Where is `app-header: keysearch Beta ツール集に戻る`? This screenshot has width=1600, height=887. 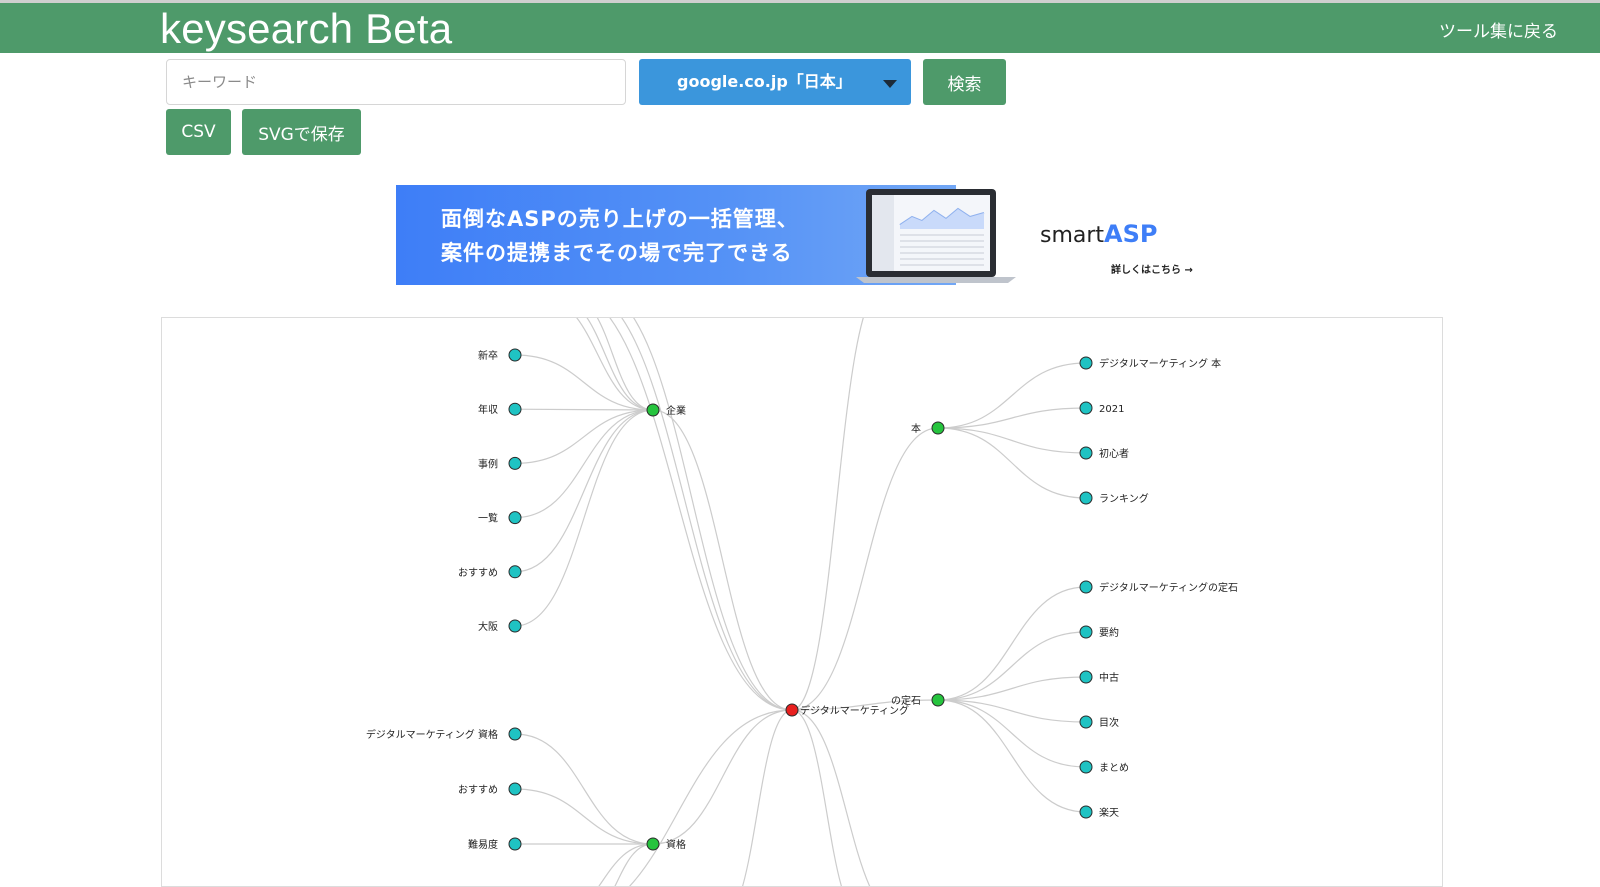 app-header: keysearch Beta ツール集に戻る is located at coordinates (800, 28).